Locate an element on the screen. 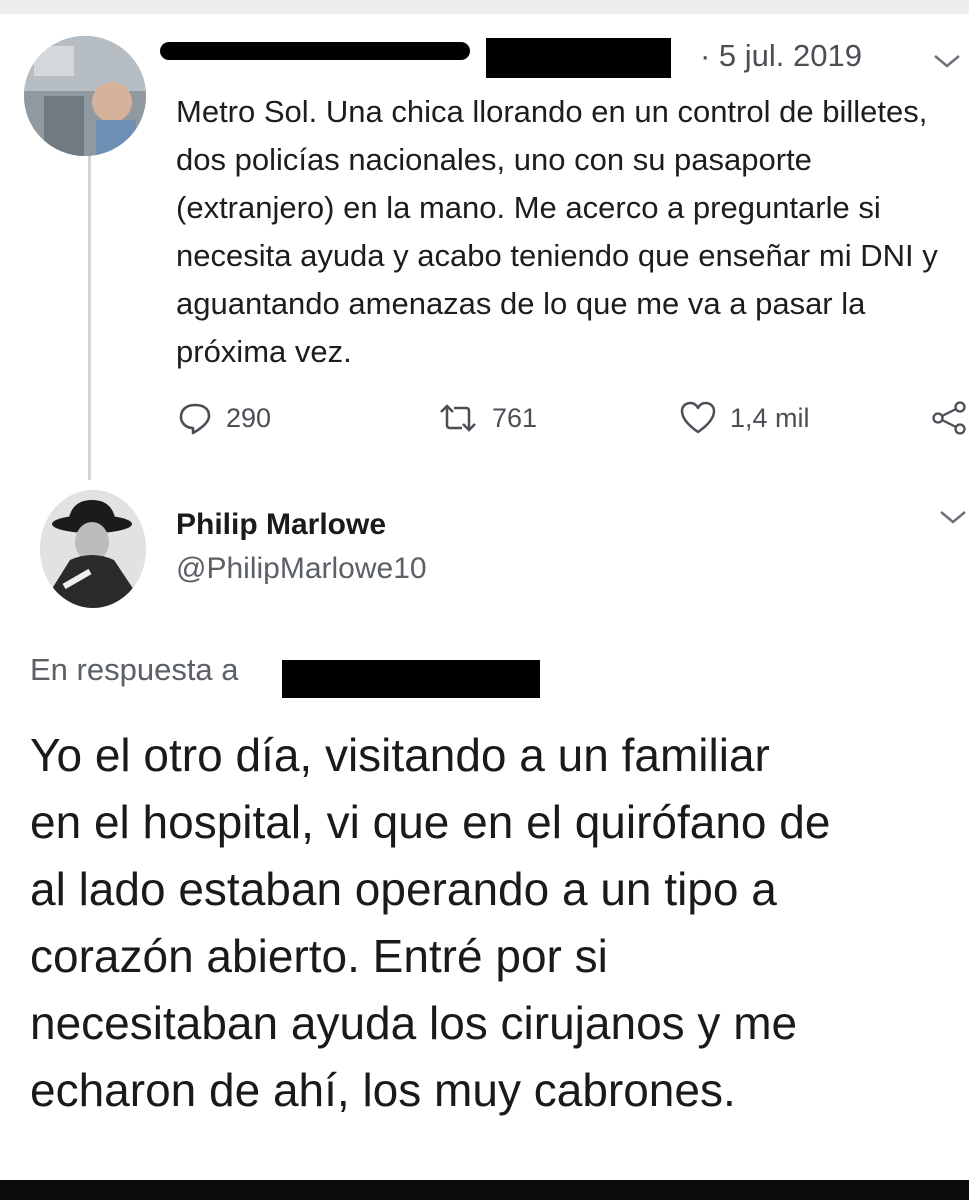  reply-button: 290 is located at coordinates (224, 418).